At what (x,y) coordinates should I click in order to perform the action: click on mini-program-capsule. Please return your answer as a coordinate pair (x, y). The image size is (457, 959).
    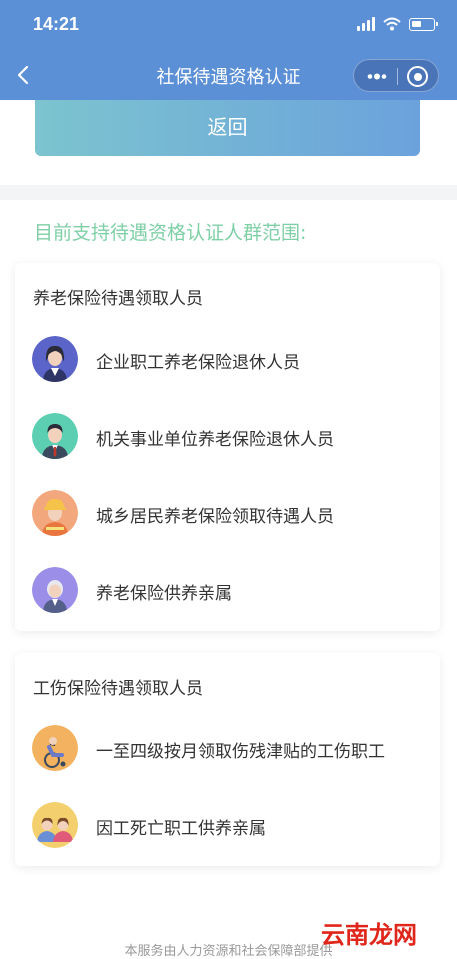
    Looking at the image, I should click on (396, 75).